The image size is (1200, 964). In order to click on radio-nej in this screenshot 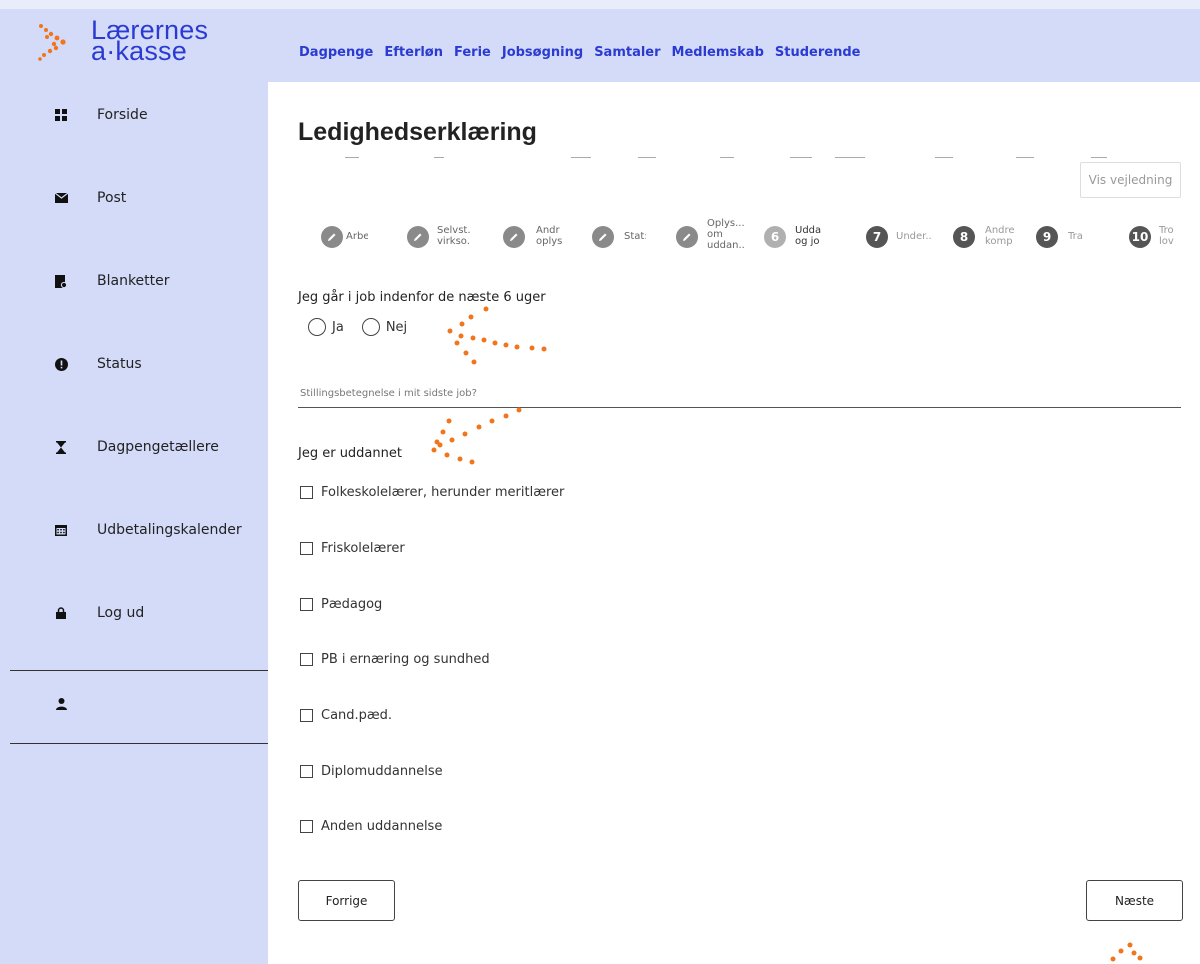, I will do `click(370, 327)`.